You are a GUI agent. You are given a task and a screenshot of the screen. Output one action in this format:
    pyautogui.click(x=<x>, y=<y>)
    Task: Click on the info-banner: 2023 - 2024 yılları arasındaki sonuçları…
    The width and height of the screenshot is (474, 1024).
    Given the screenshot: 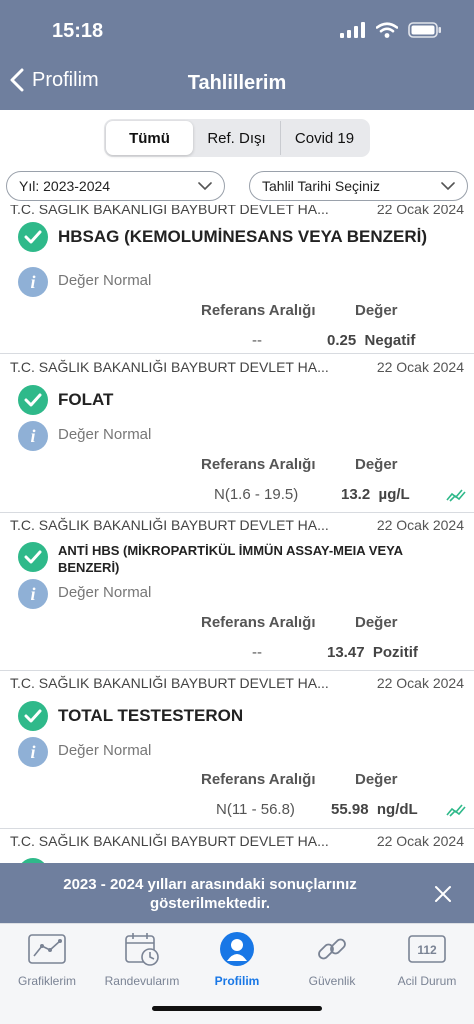 What is the action you would take?
    pyautogui.click(x=237, y=893)
    